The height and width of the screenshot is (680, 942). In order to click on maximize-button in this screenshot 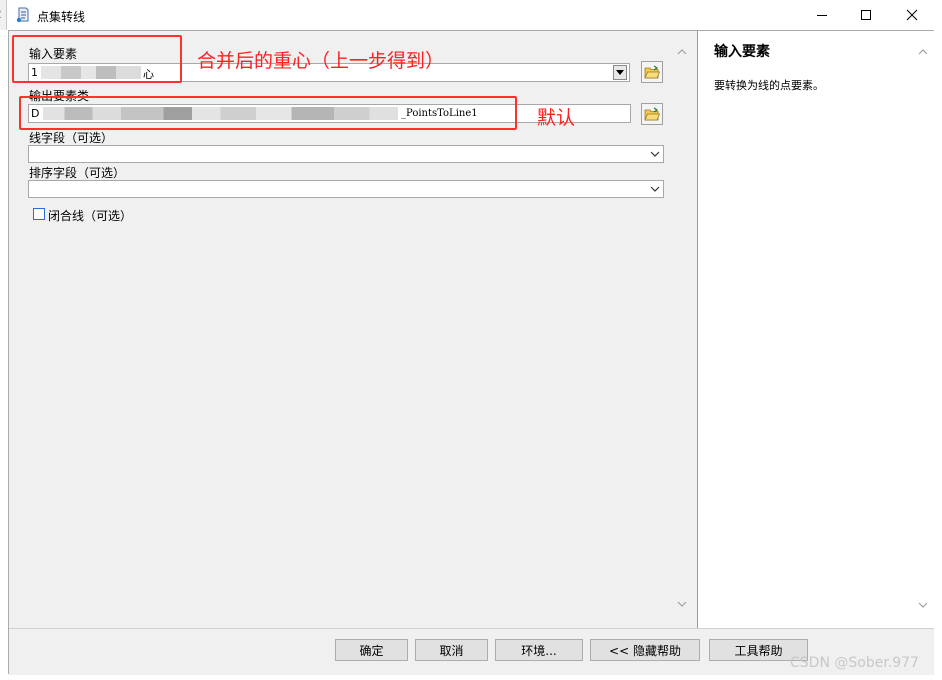, I will do `click(866, 15)`.